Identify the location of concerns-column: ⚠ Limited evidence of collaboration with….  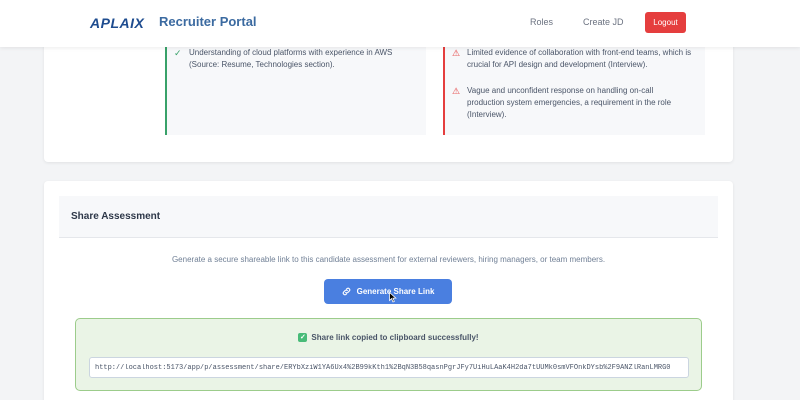
(574, 87).